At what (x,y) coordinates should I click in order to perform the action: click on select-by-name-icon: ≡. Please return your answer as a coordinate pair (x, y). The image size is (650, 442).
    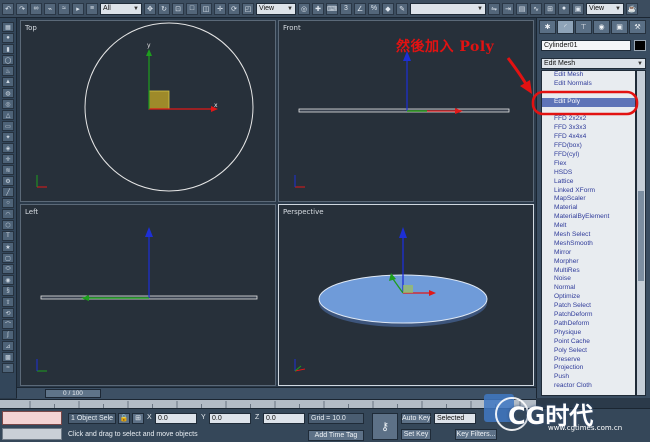
    Looking at the image, I should click on (92, 8).